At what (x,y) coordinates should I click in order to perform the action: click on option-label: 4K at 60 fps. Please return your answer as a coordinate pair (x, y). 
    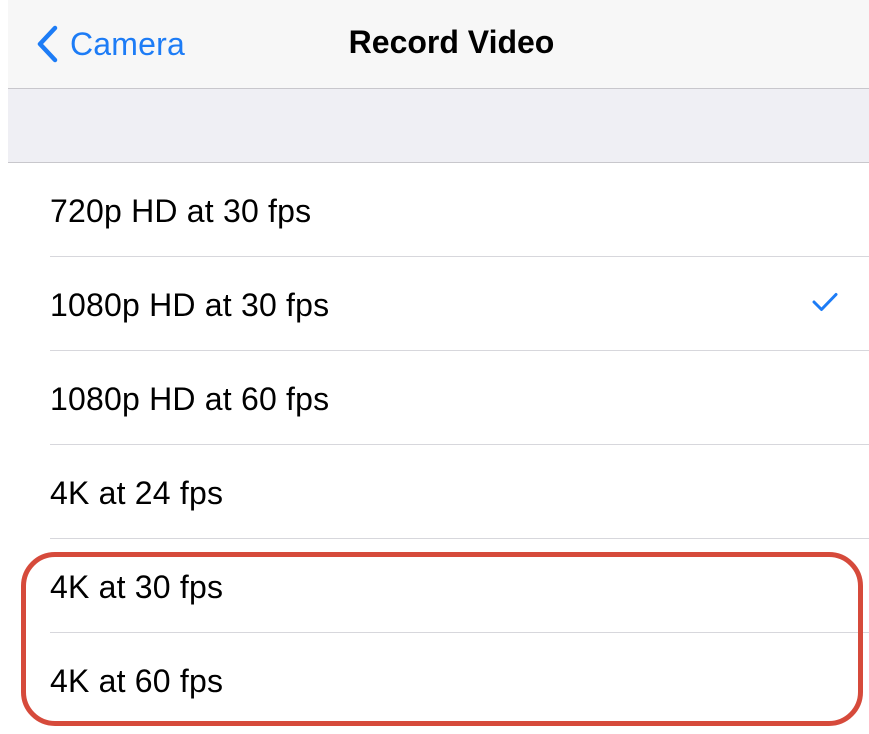
    Looking at the image, I should click on (137, 681).